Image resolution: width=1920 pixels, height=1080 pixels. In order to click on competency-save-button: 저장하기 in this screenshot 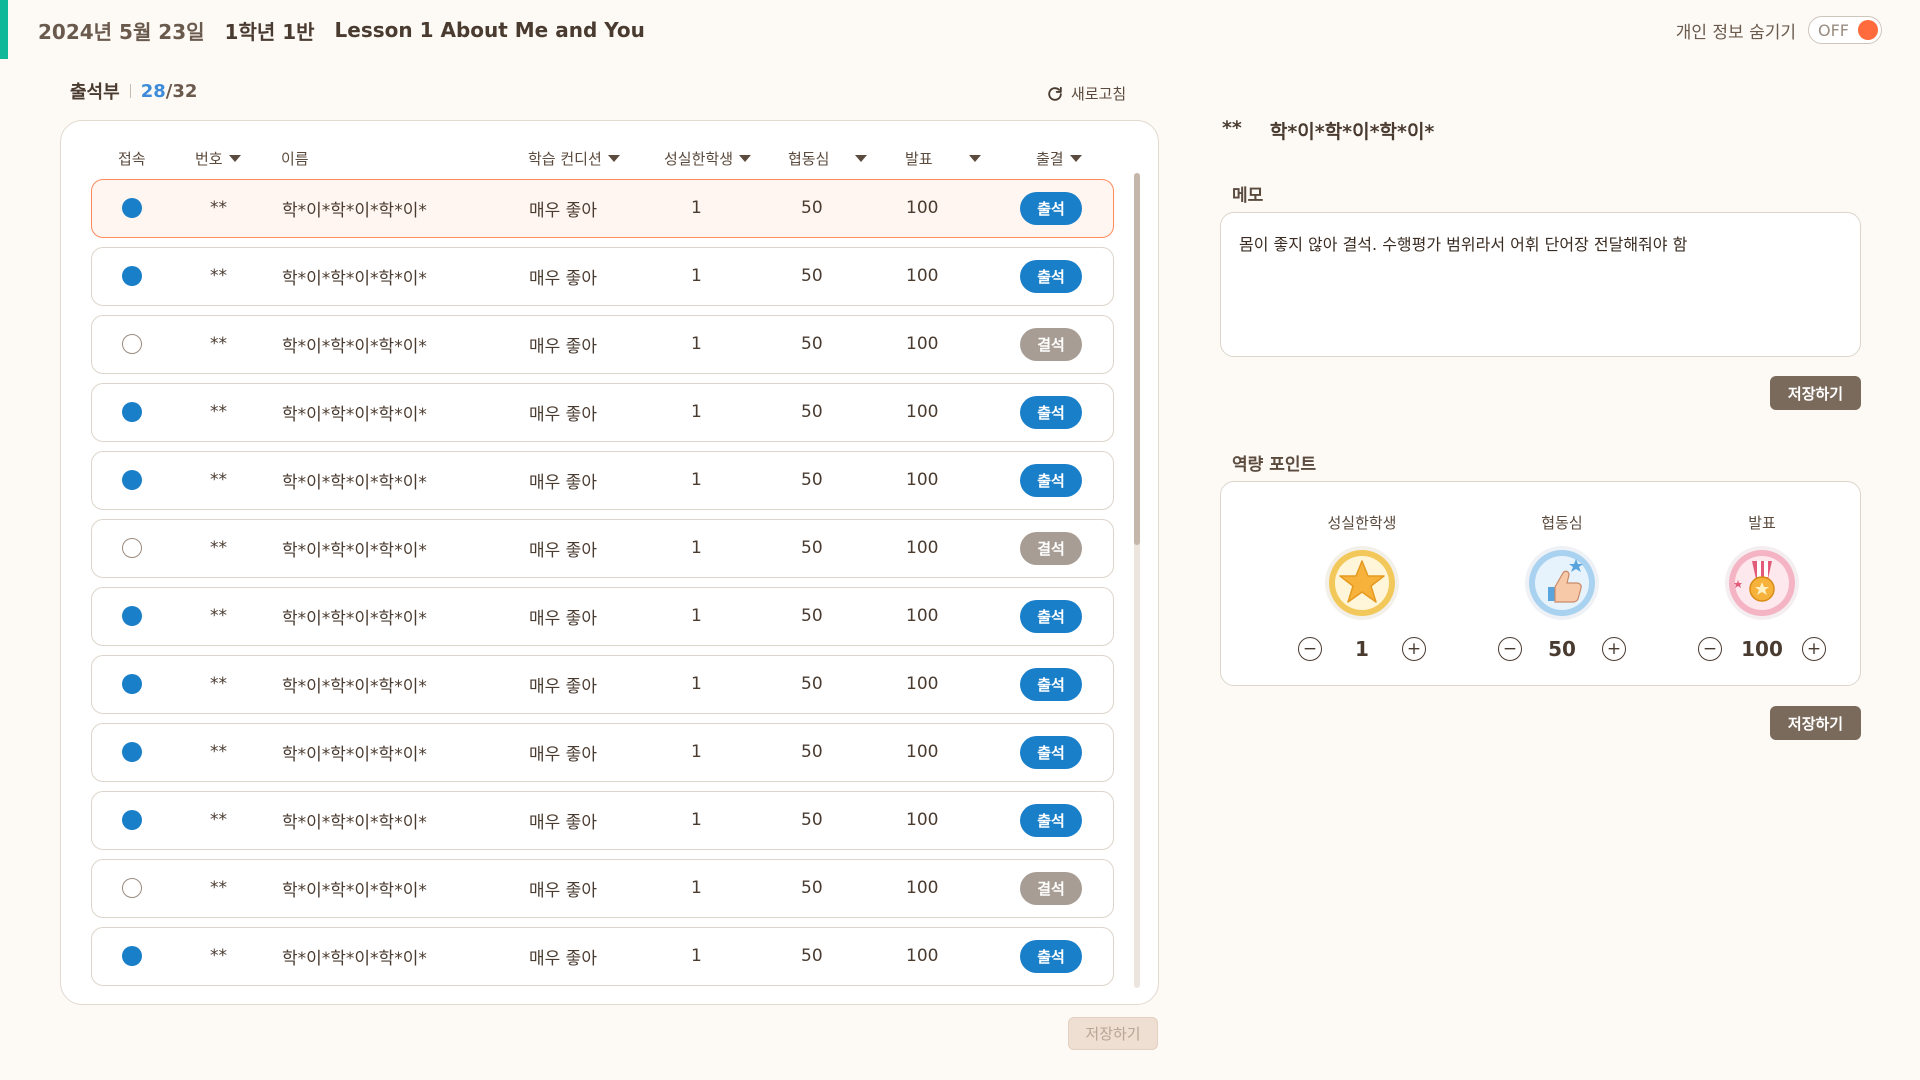, I will do `click(1815, 723)`.